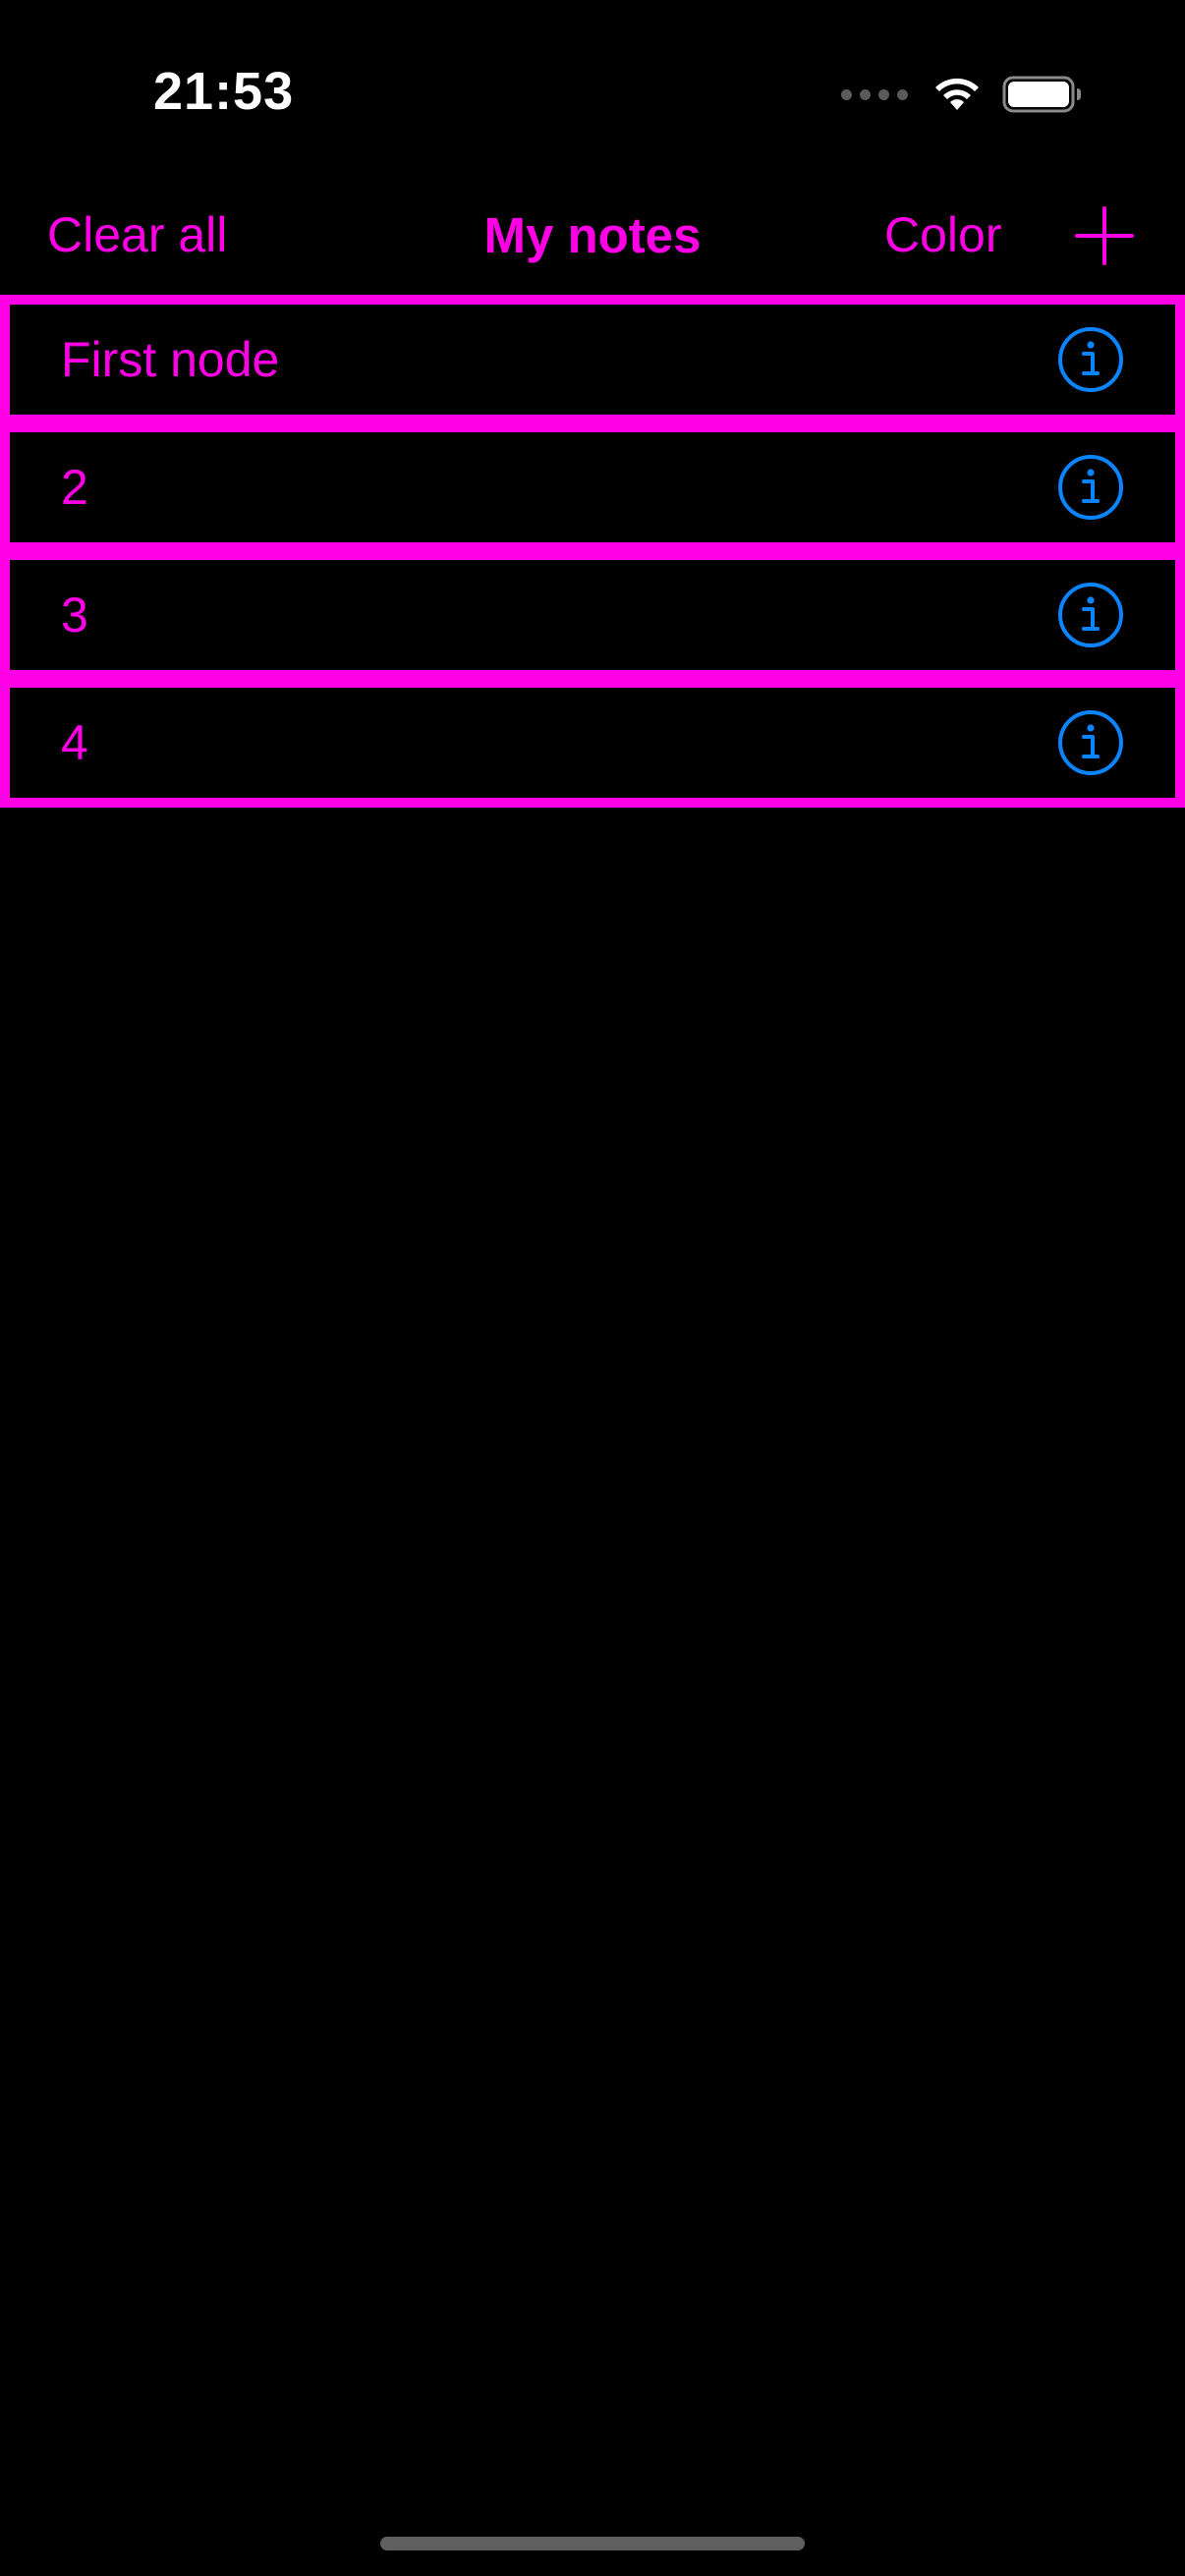 Image resolution: width=1185 pixels, height=2576 pixels. I want to click on wifi-icon, so click(957, 94).